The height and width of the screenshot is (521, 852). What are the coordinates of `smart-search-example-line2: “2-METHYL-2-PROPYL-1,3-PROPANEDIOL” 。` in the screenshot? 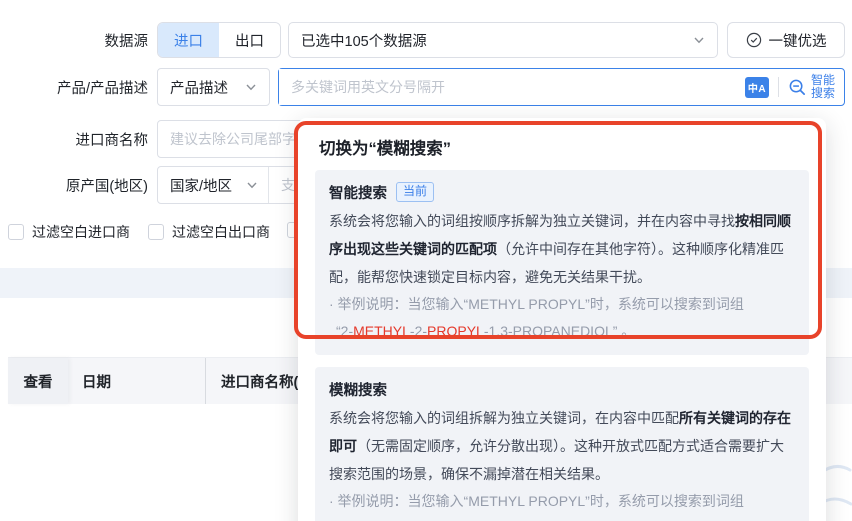 It's located at (486, 331).